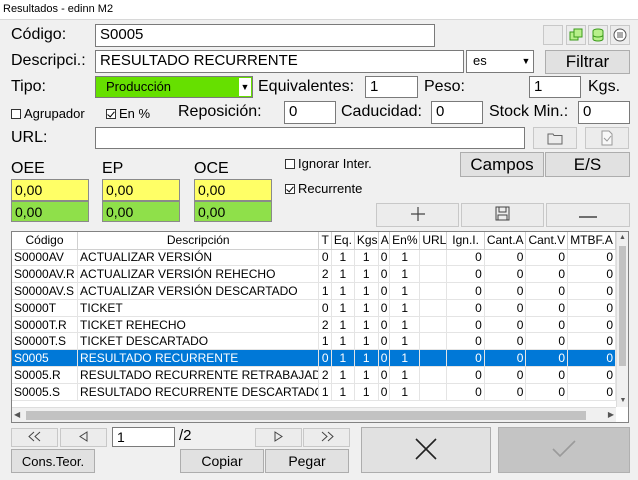 This screenshot has width=638, height=480. I want to click on recurrente-checkbox: Recurrente, so click(323, 189).